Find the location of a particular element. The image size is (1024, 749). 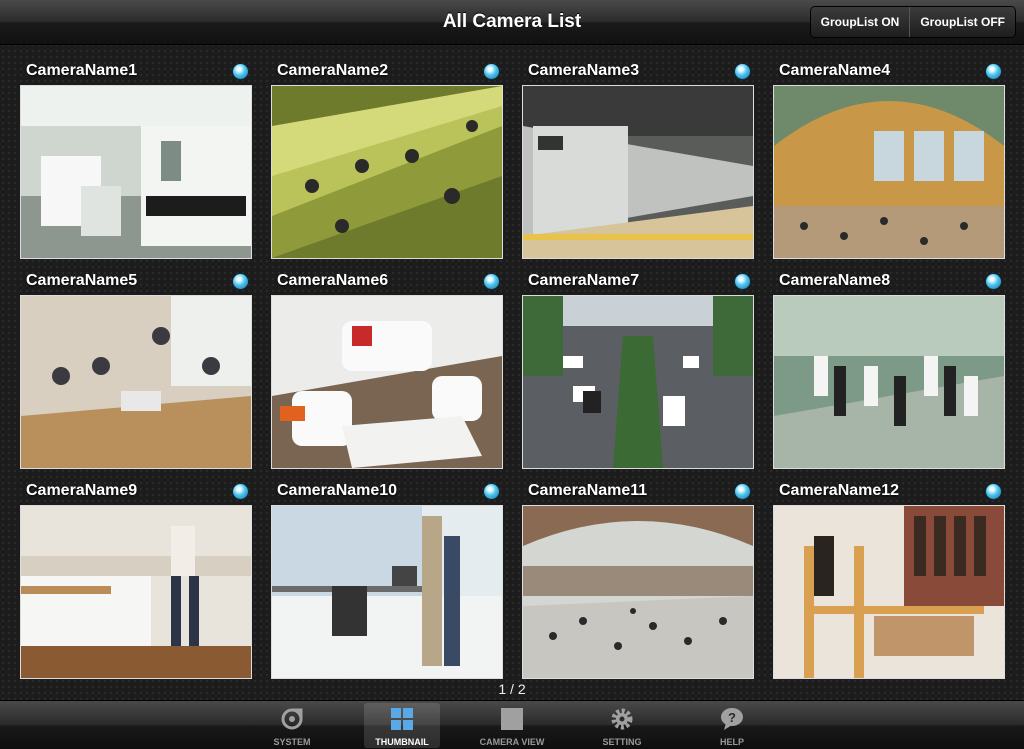

camera-name: CameraName9 is located at coordinates (82, 490).